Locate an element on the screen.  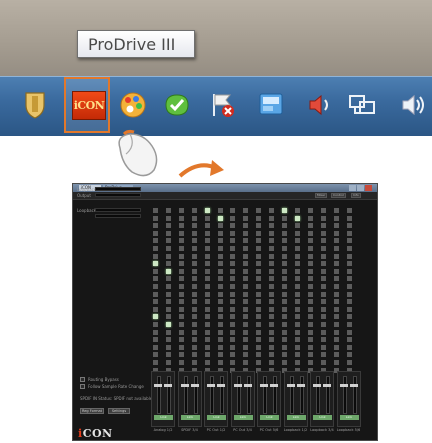
icon-app-tray-button: iCON is located at coordinates (87, 105).